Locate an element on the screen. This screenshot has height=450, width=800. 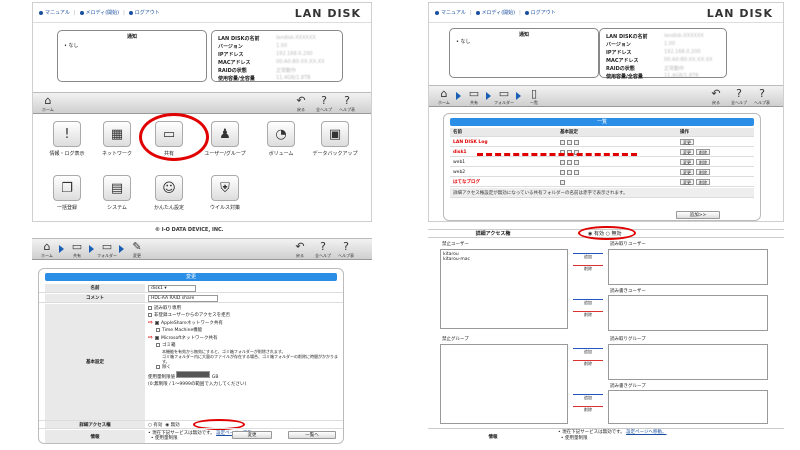
tile-label: データバックアップ is located at coordinates (335, 154).